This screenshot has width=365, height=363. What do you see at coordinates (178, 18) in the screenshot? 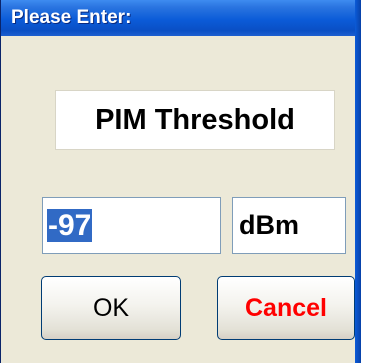
I see `title-bar: Please Enter:` at bounding box center [178, 18].